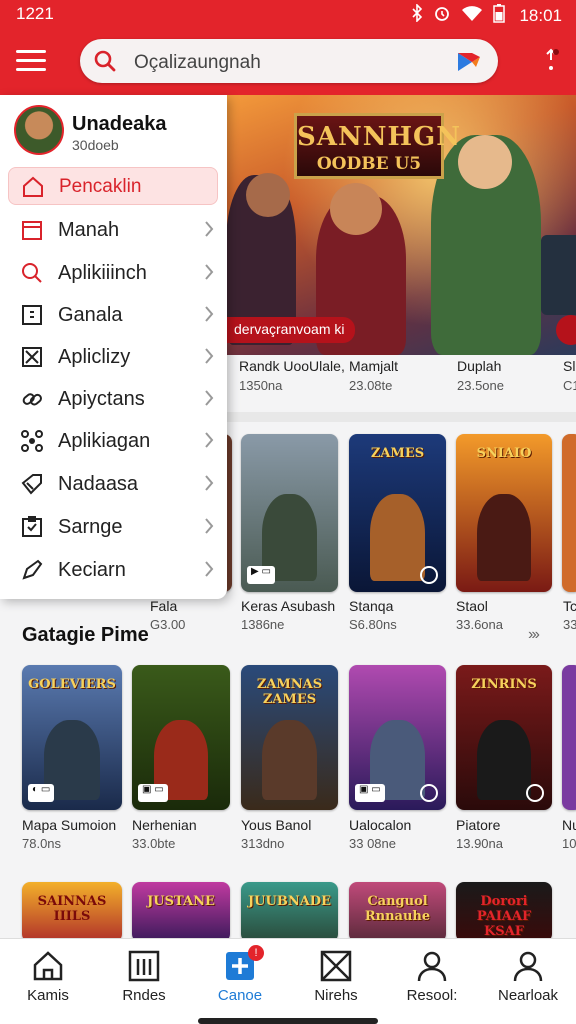  I want to click on game-size: 10, so click(569, 843).